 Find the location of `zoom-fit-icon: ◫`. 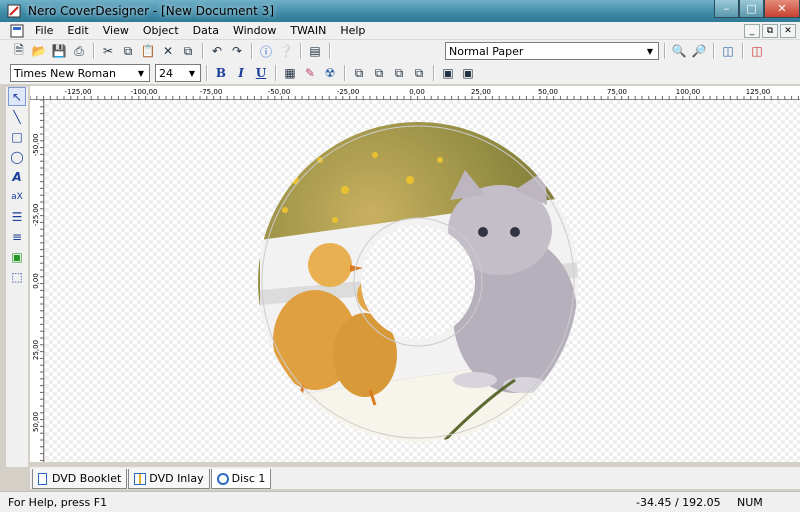

zoom-fit-icon: ◫ is located at coordinates (757, 51).